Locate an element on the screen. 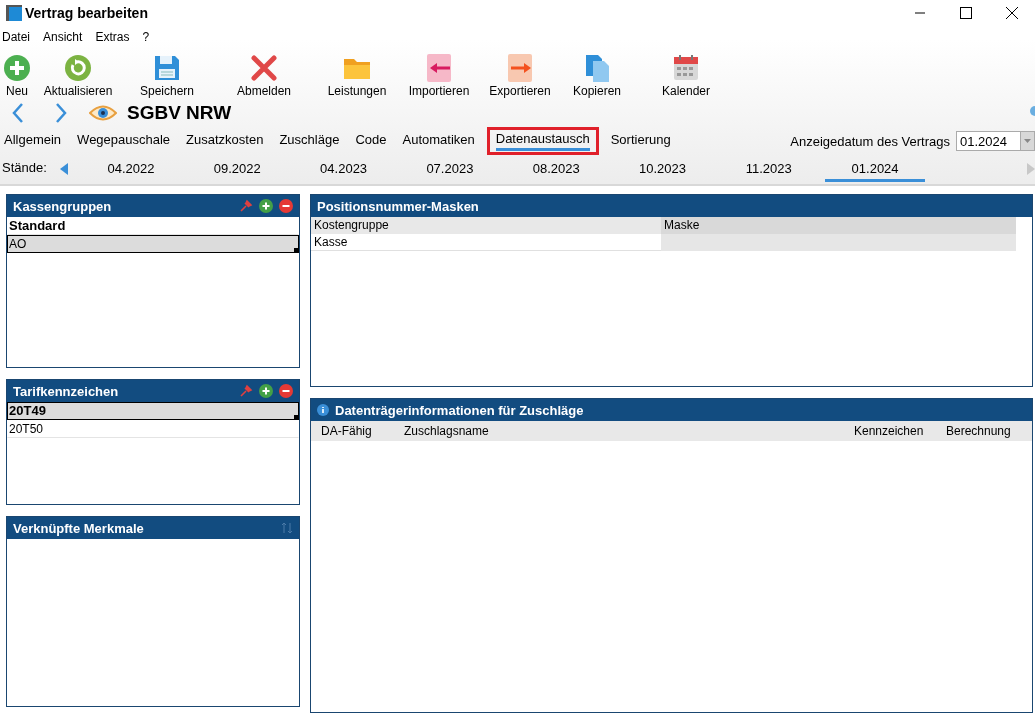  list-item: 20T49 is located at coordinates (153, 411).